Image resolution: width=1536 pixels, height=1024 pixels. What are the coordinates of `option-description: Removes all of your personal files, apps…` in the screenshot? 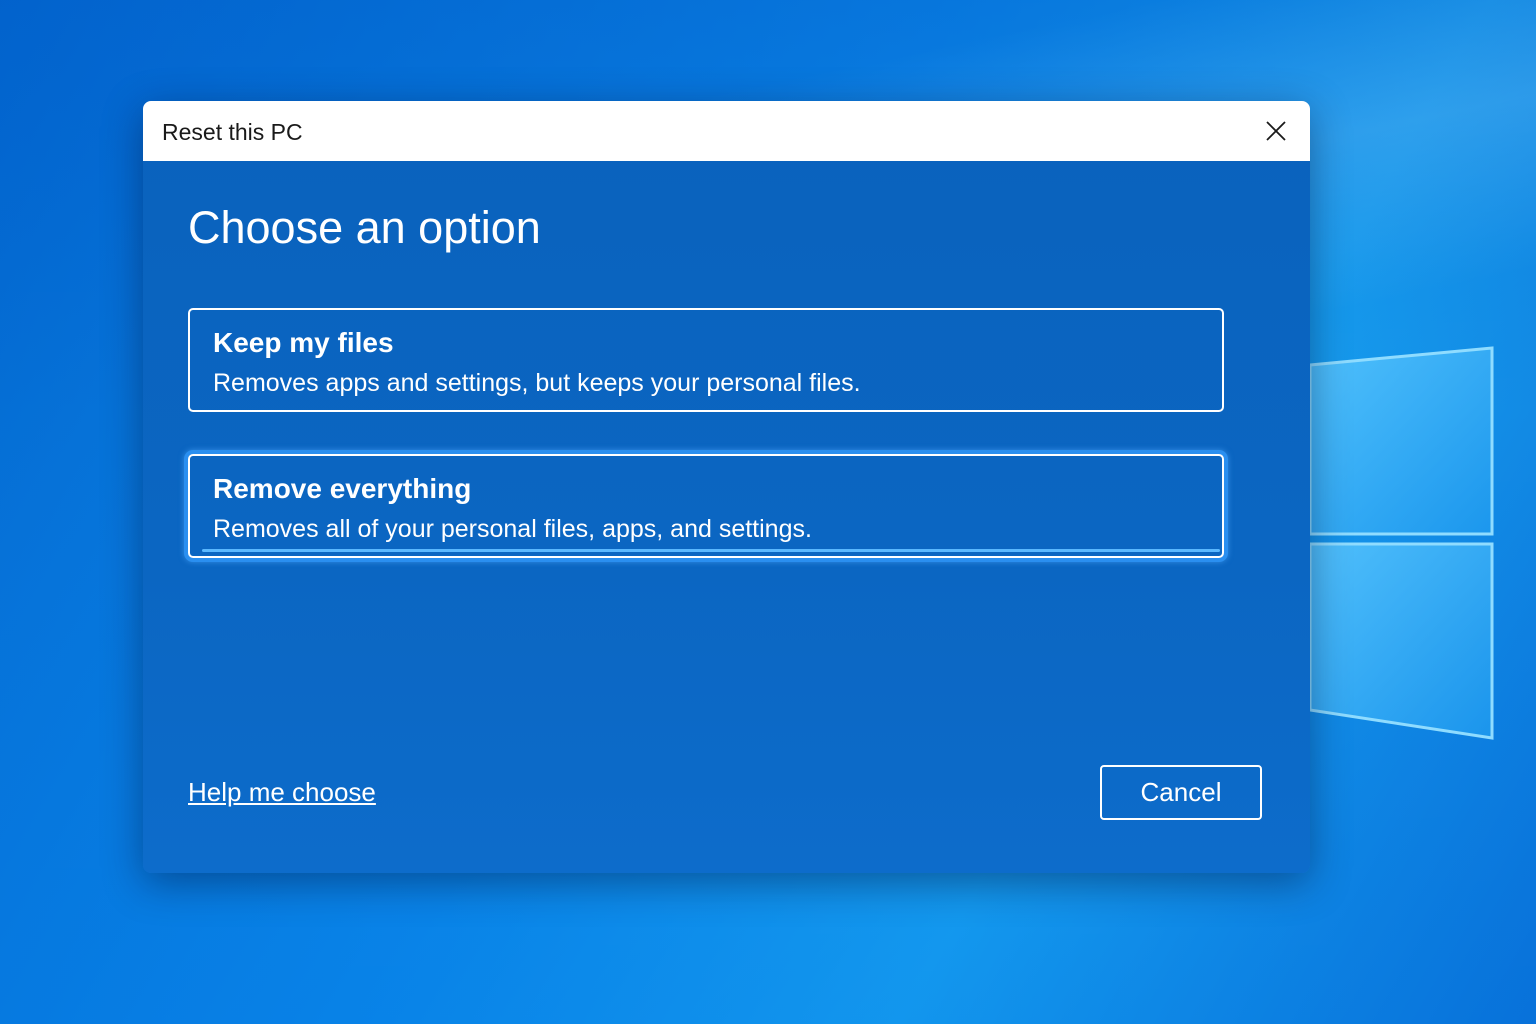 It's located at (512, 529).